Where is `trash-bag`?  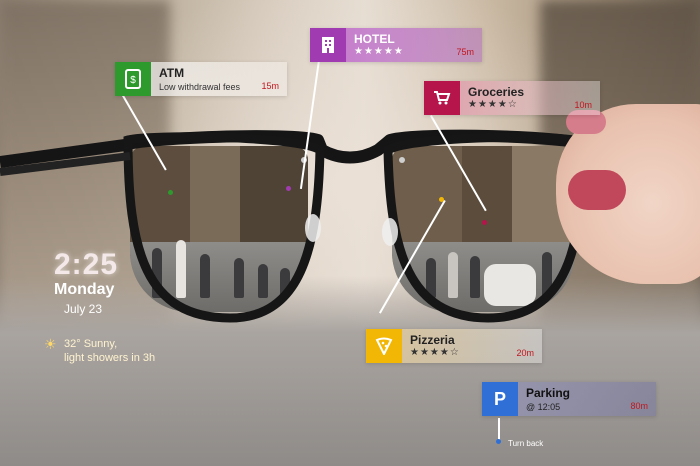 trash-bag is located at coordinates (510, 285).